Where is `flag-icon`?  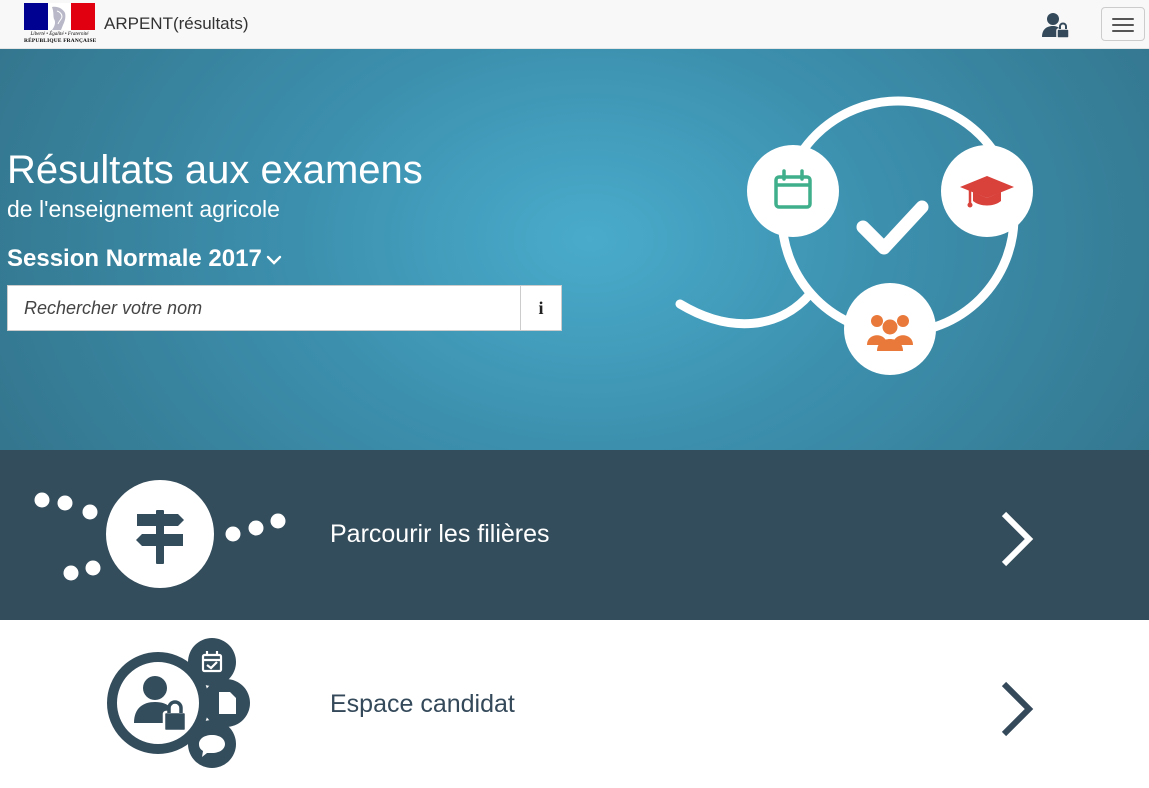
flag-icon is located at coordinates (59, 16).